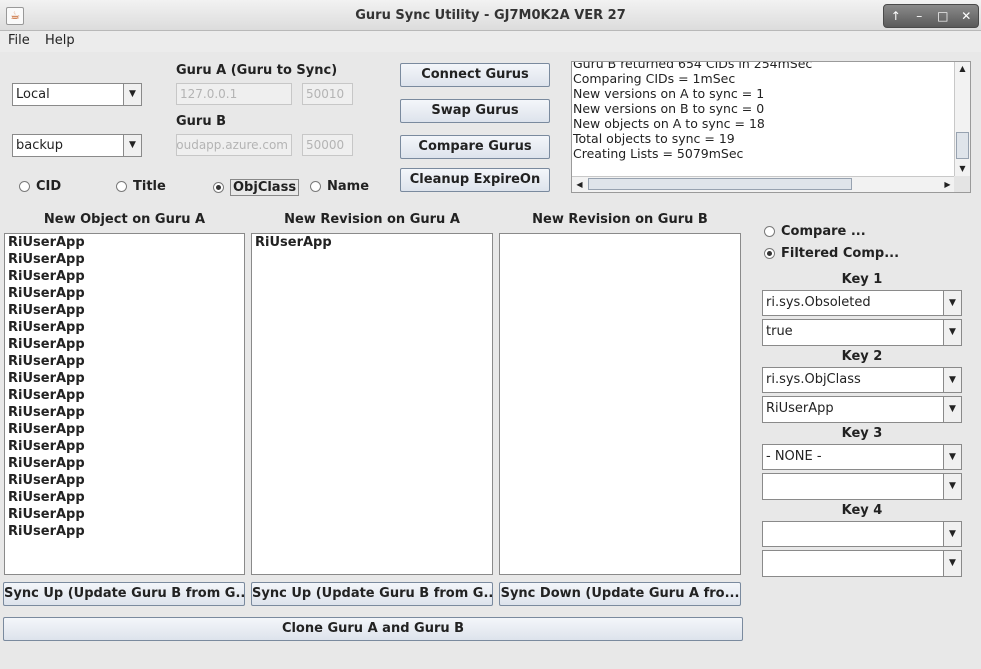  I want to click on log-line: New versions on B to sync = 0, so click(669, 108).